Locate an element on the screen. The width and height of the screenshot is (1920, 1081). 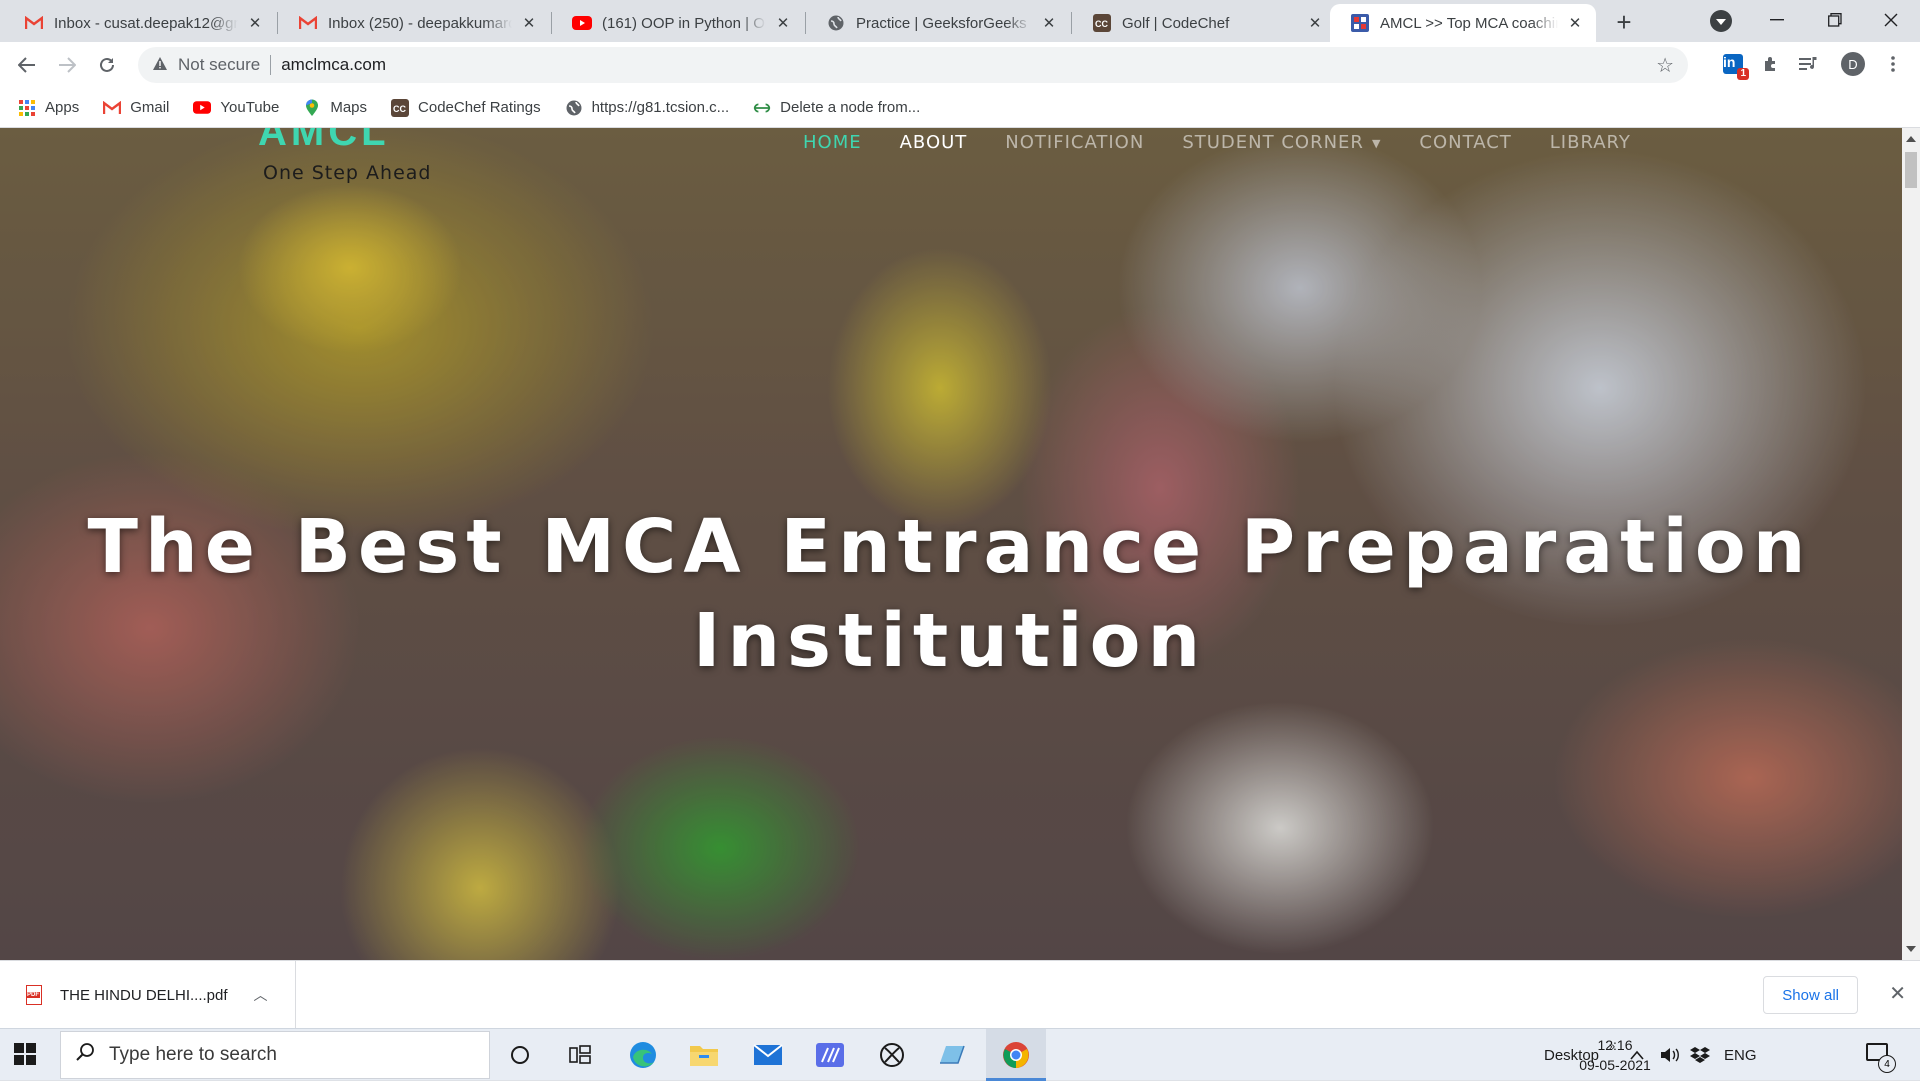
language-indicator: ENG is located at coordinates (1740, 1055).